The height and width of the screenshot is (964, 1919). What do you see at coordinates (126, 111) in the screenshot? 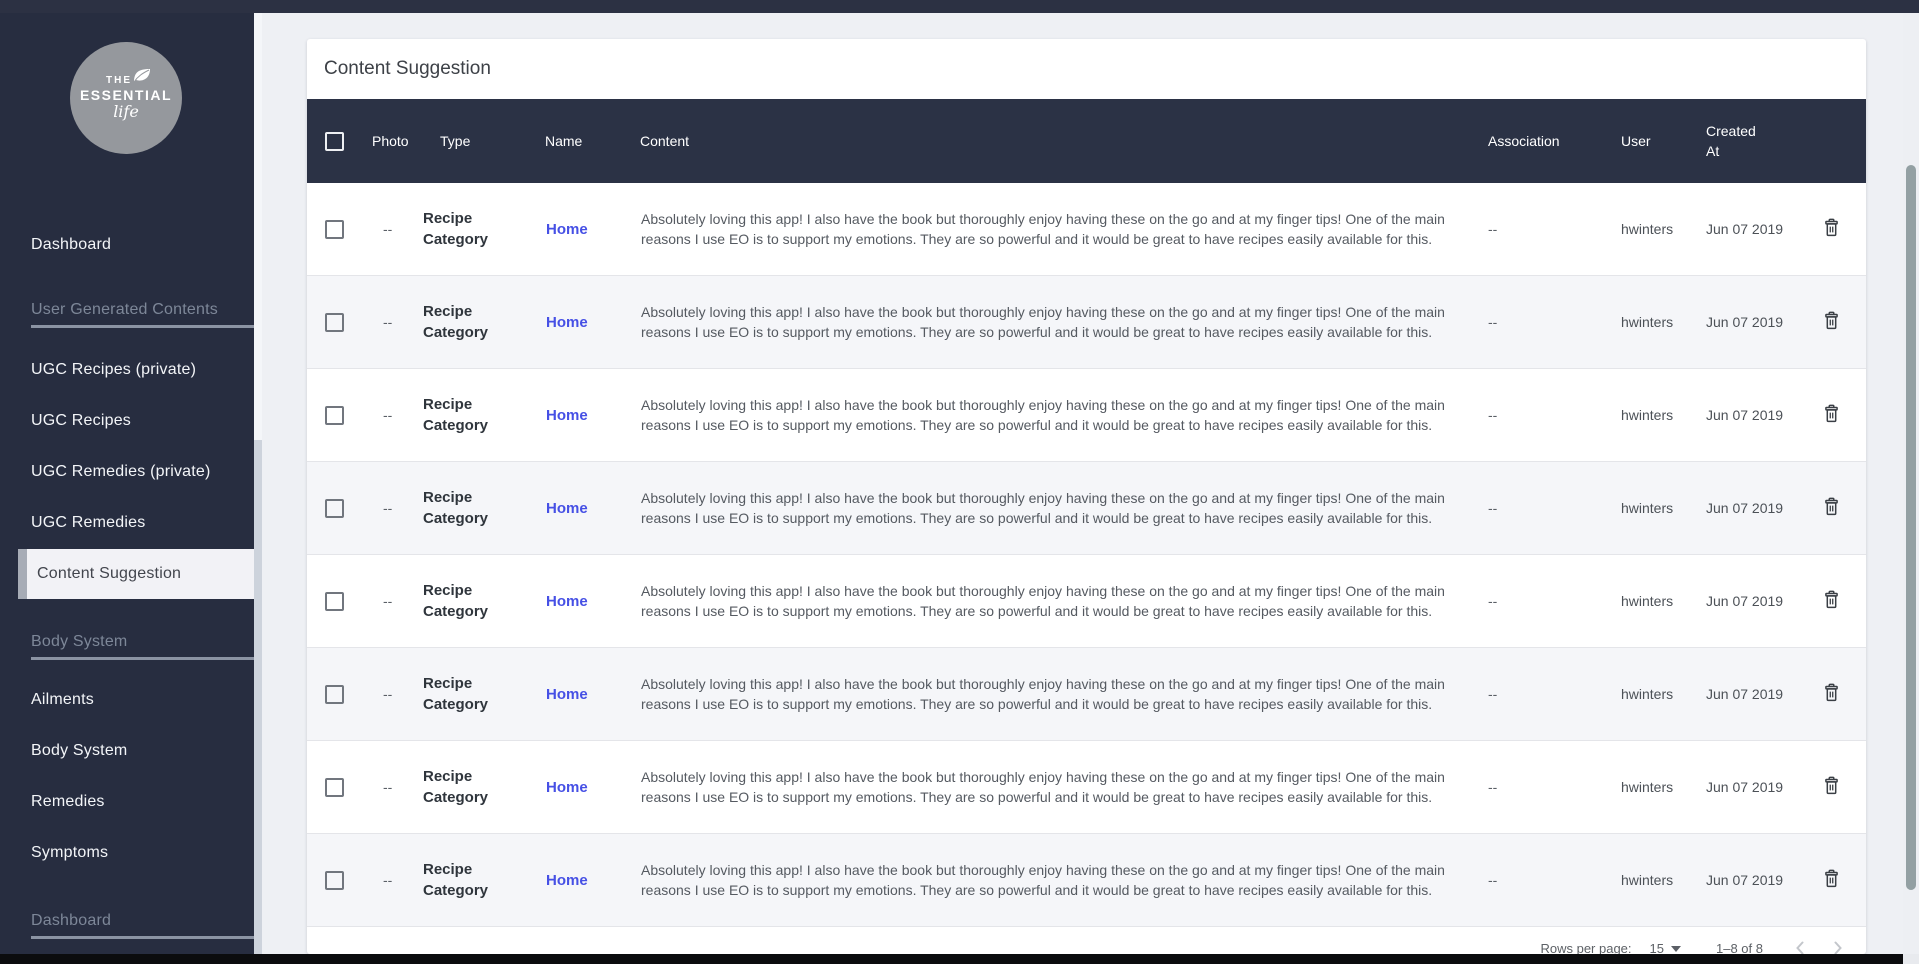
I see `logo-text-life: life` at bounding box center [126, 111].